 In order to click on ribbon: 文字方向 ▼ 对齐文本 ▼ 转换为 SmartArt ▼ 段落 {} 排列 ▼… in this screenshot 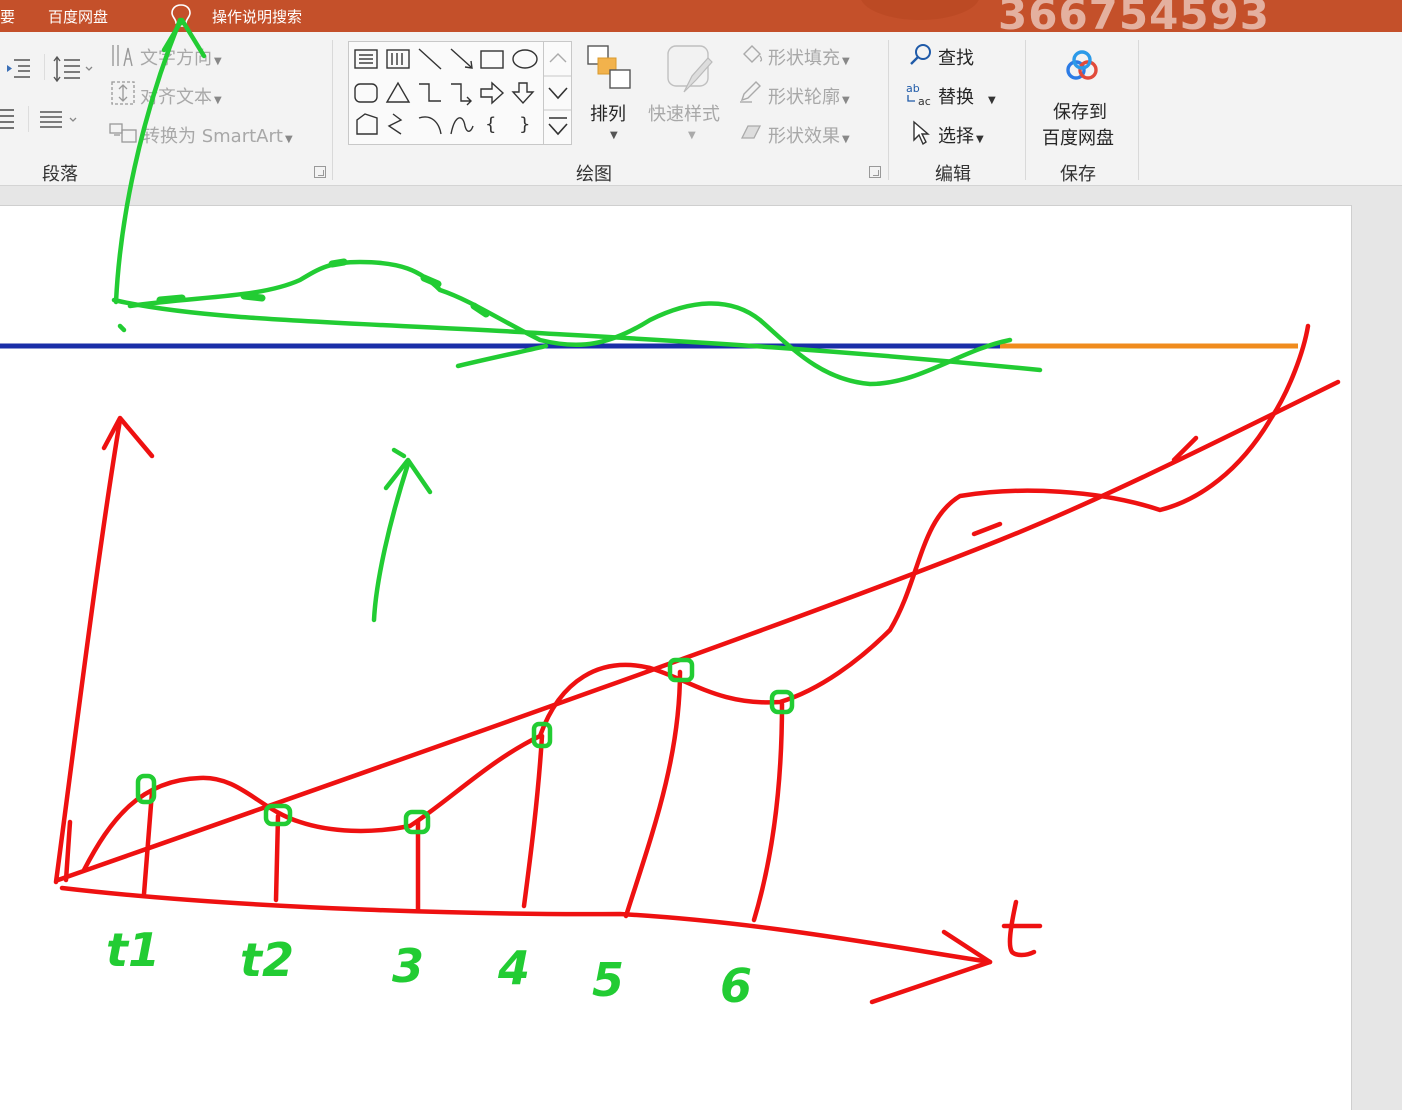, I will do `click(701, 109)`.